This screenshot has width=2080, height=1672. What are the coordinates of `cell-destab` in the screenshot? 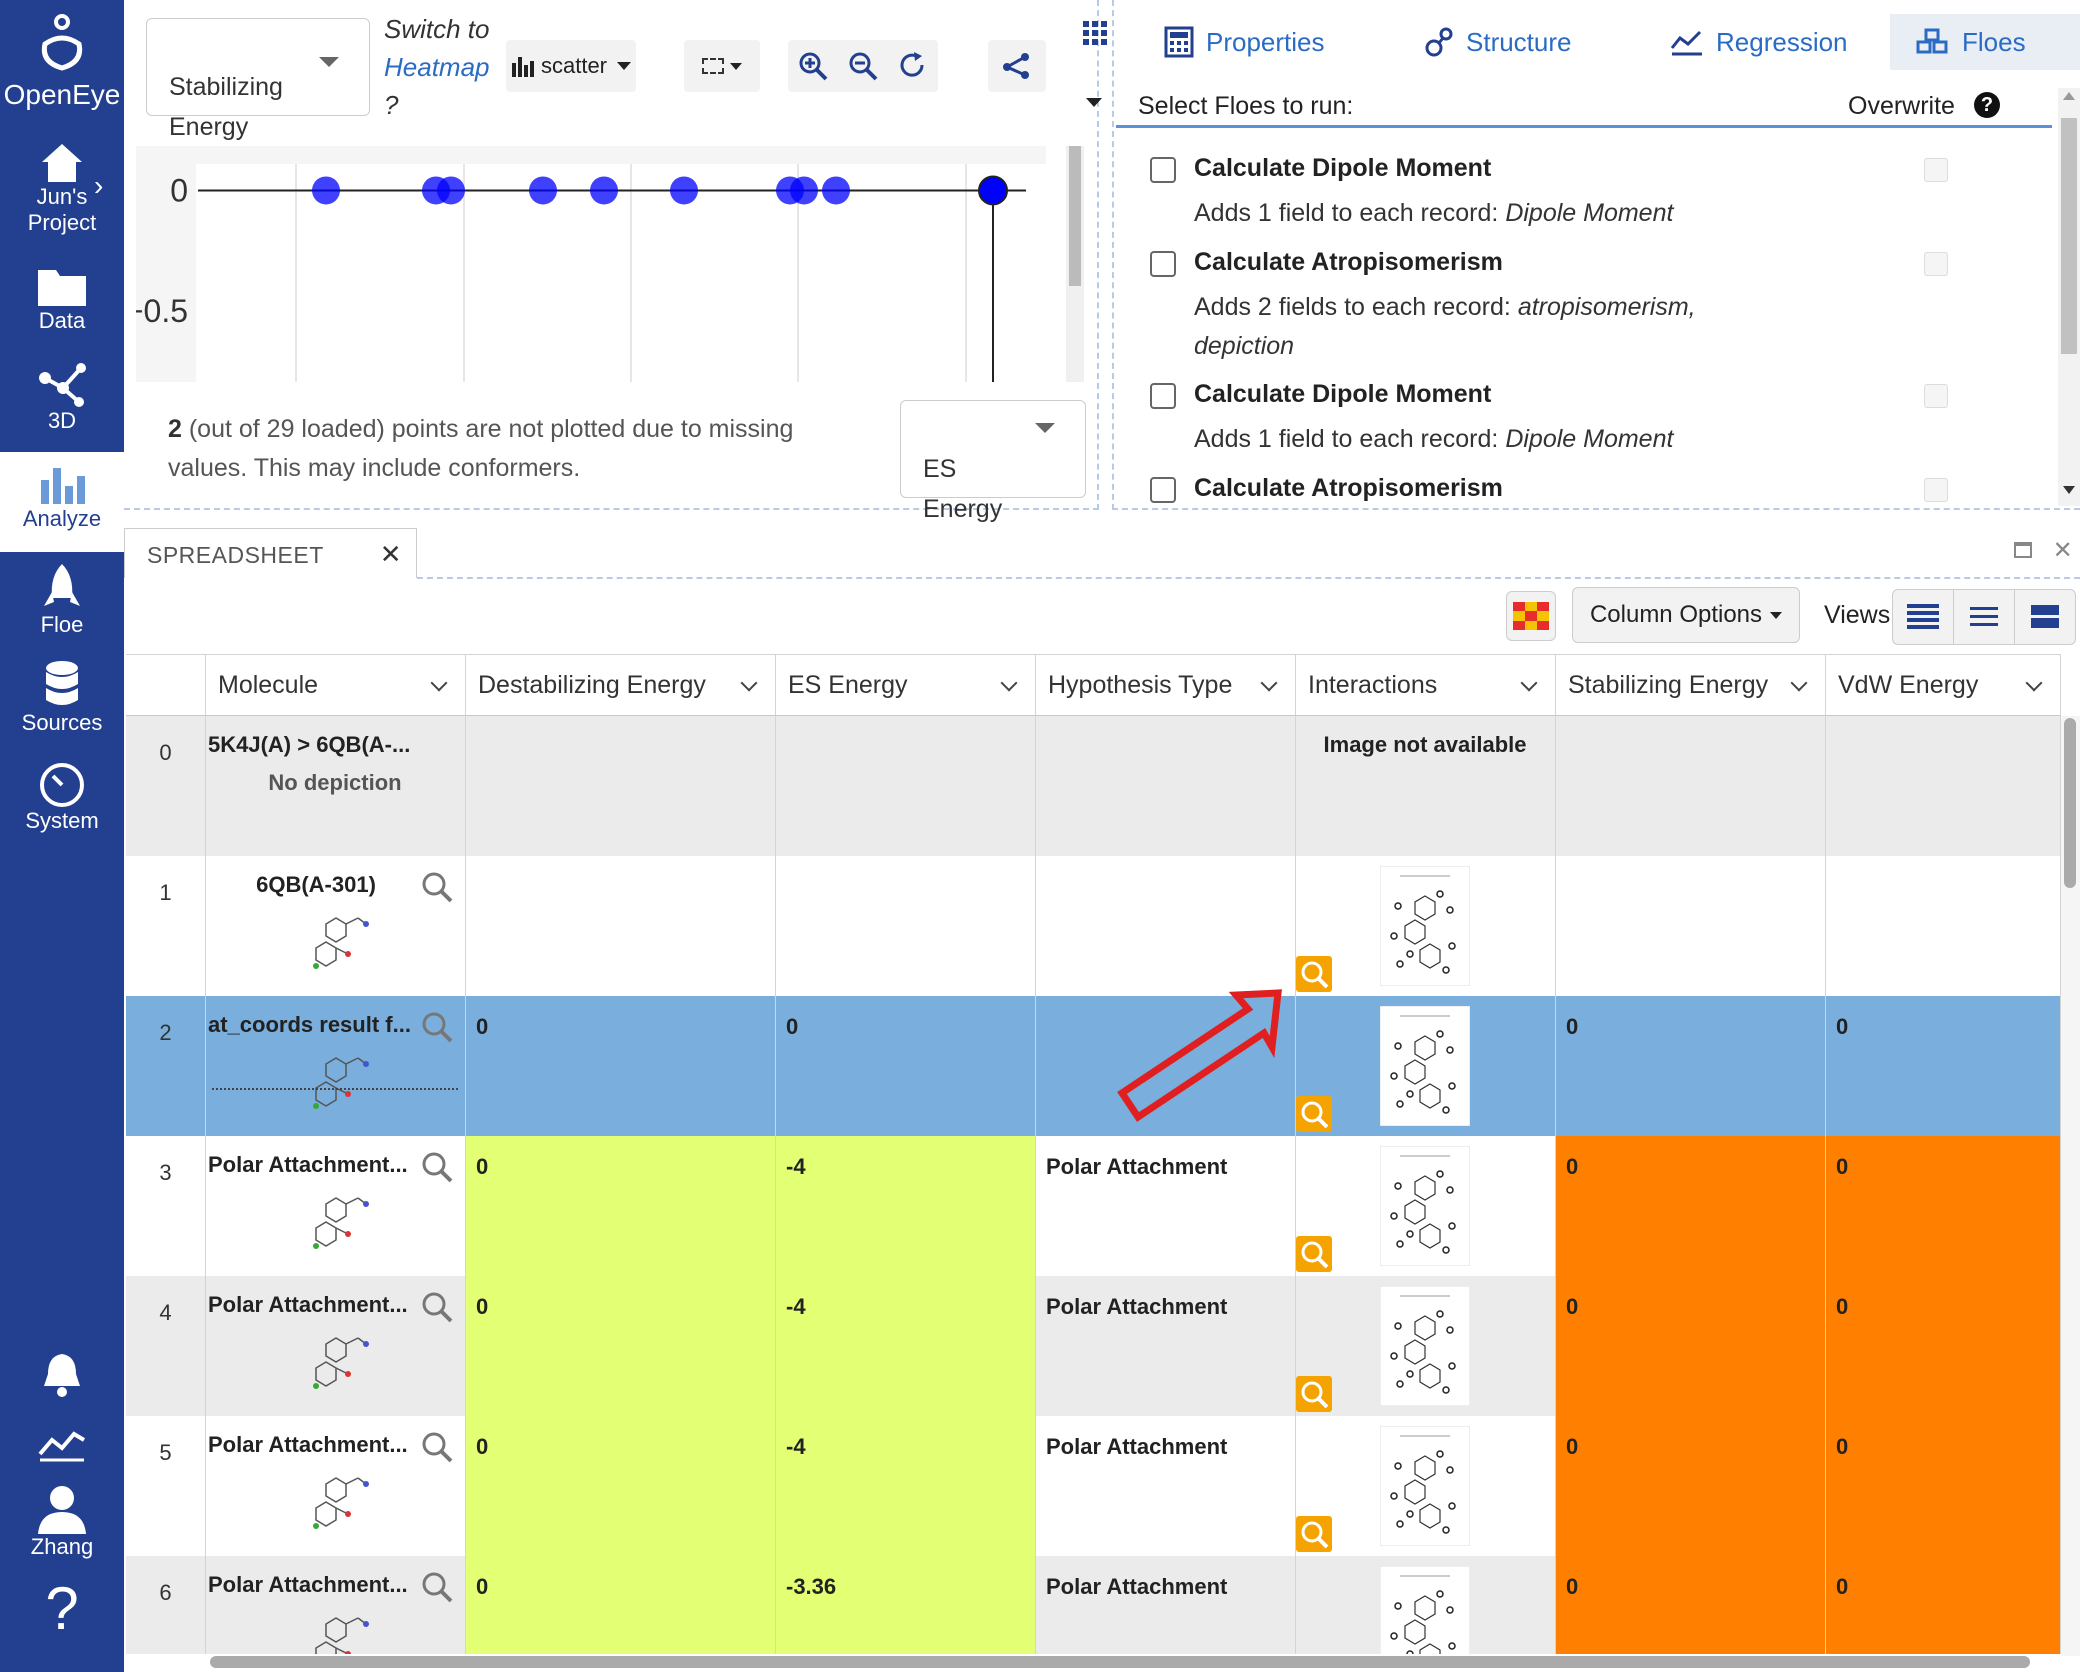 It's located at (621, 926).